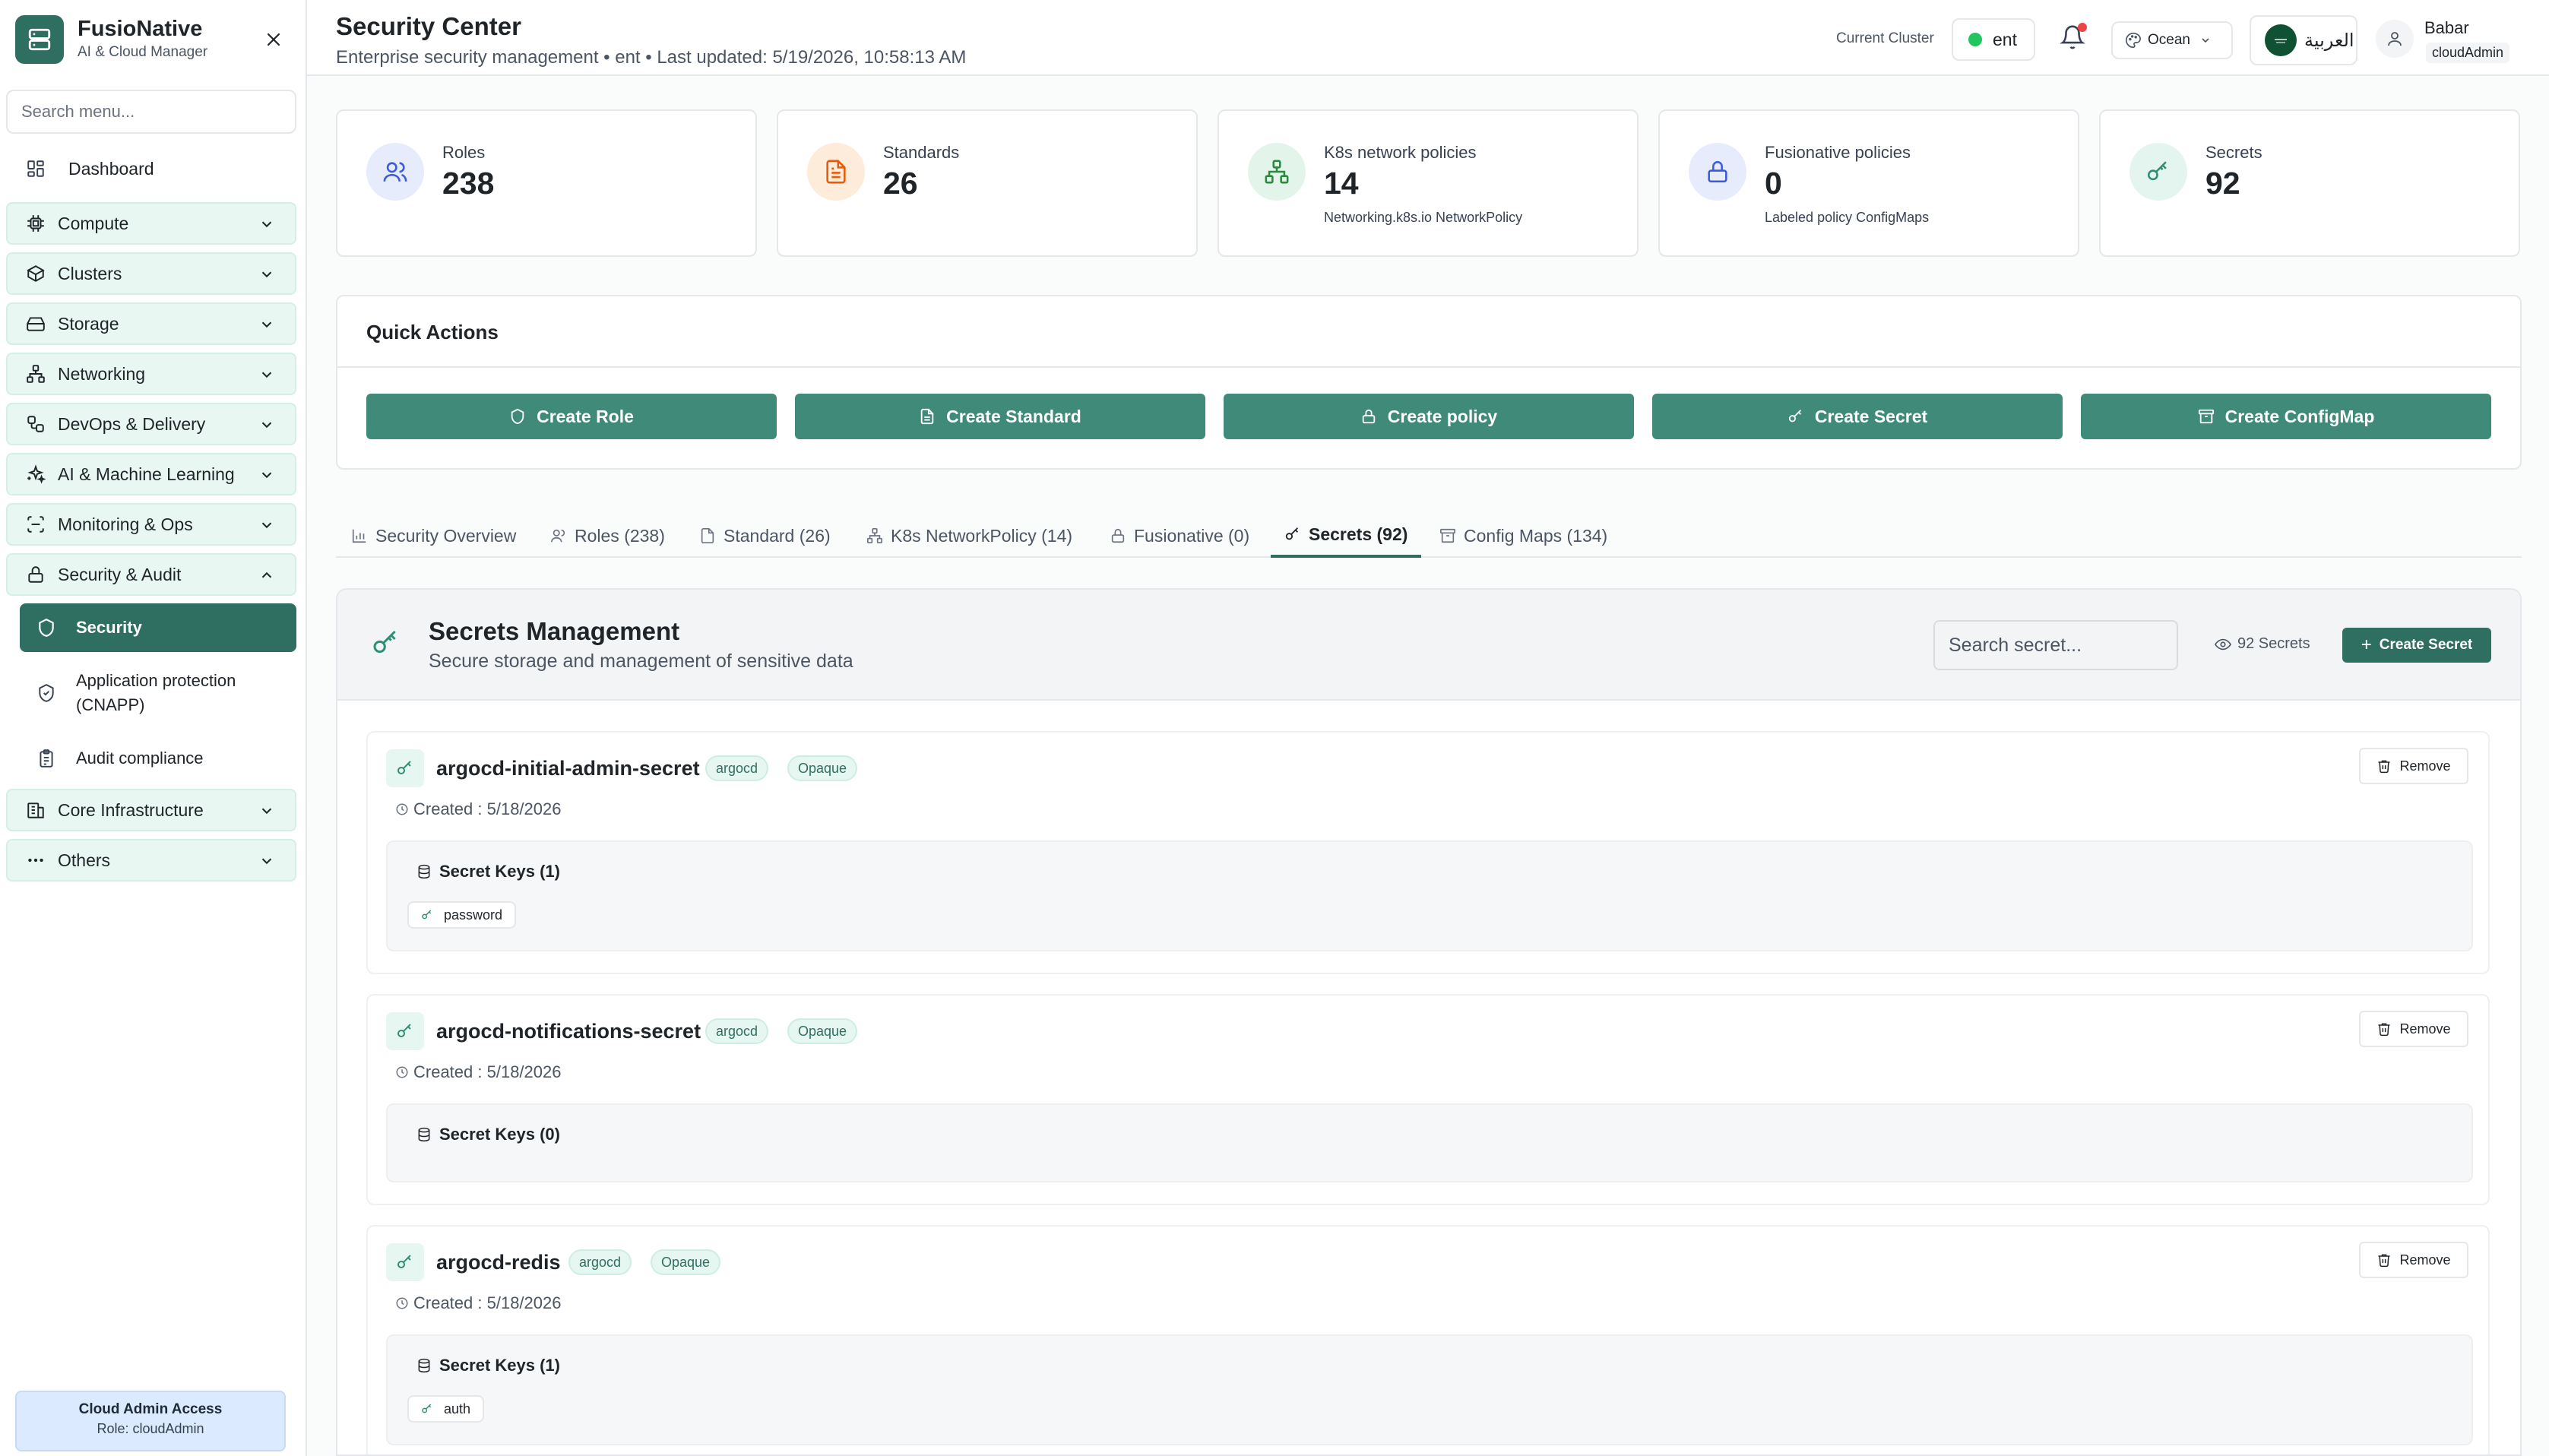 This screenshot has width=2549, height=1456. What do you see at coordinates (150, 1409) in the screenshot?
I see `access-title: Cloud Admin Access` at bounding box center [150, 1409].